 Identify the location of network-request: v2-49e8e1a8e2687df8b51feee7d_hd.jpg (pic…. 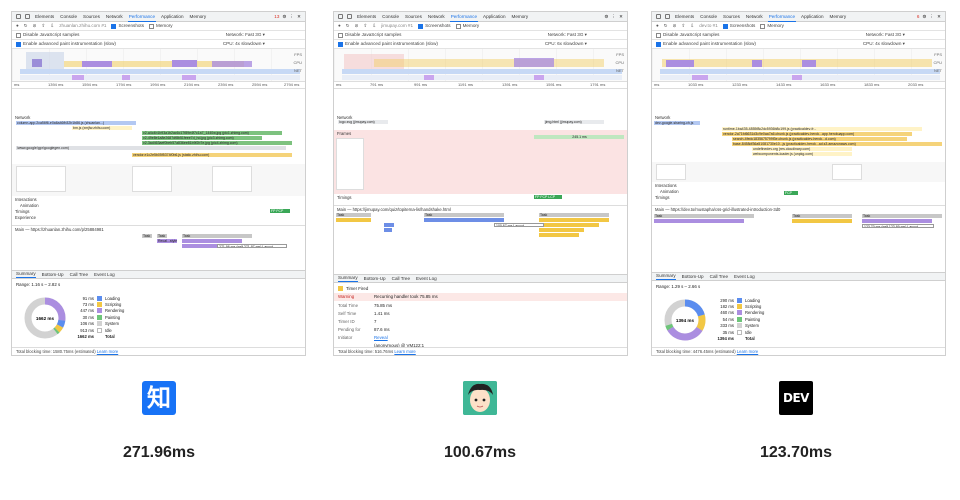
(202, 138).